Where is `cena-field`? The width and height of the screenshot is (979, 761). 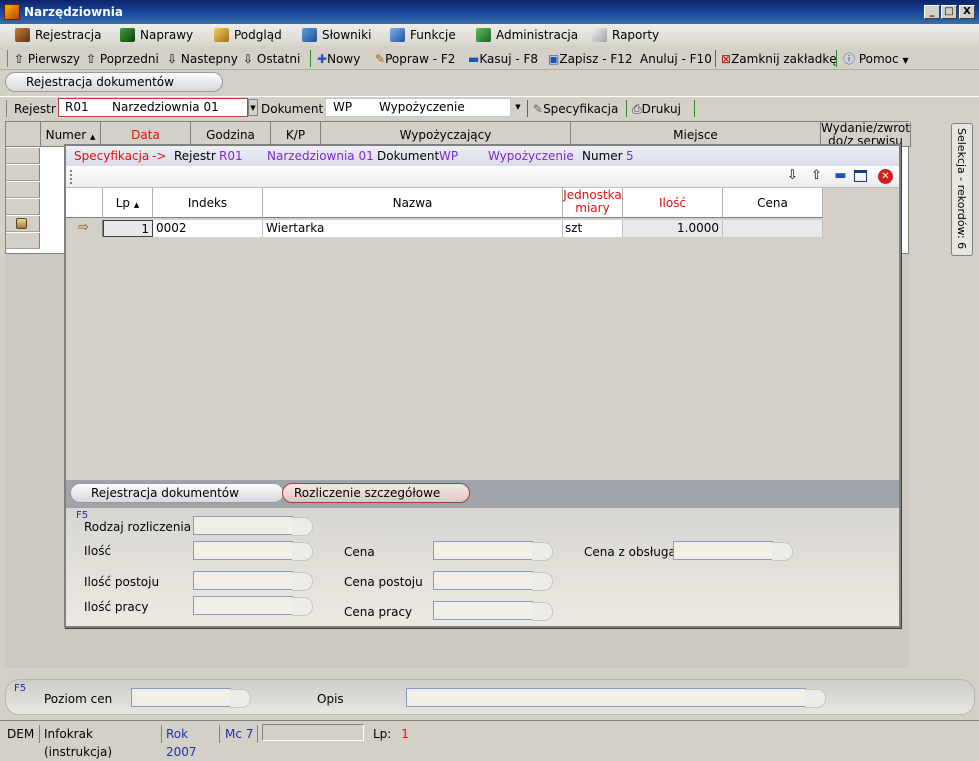
cena-field is located at coordinates (493, 551).